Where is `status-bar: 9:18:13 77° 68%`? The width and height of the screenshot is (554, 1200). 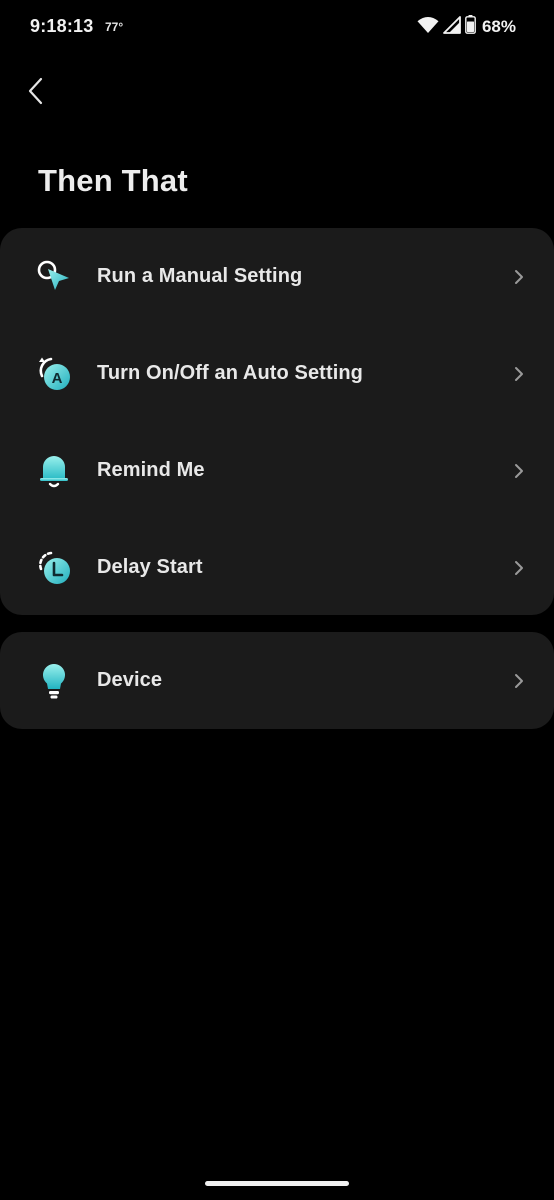
status-bar: 9:18:13 77° 68% is located at coordinates (277, 28).